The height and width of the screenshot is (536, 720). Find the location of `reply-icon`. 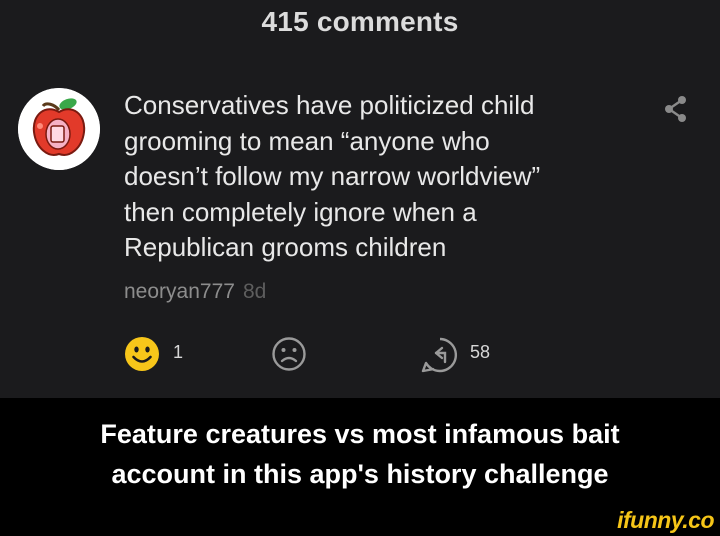

reply-icon is located at coordinates (439, 355).